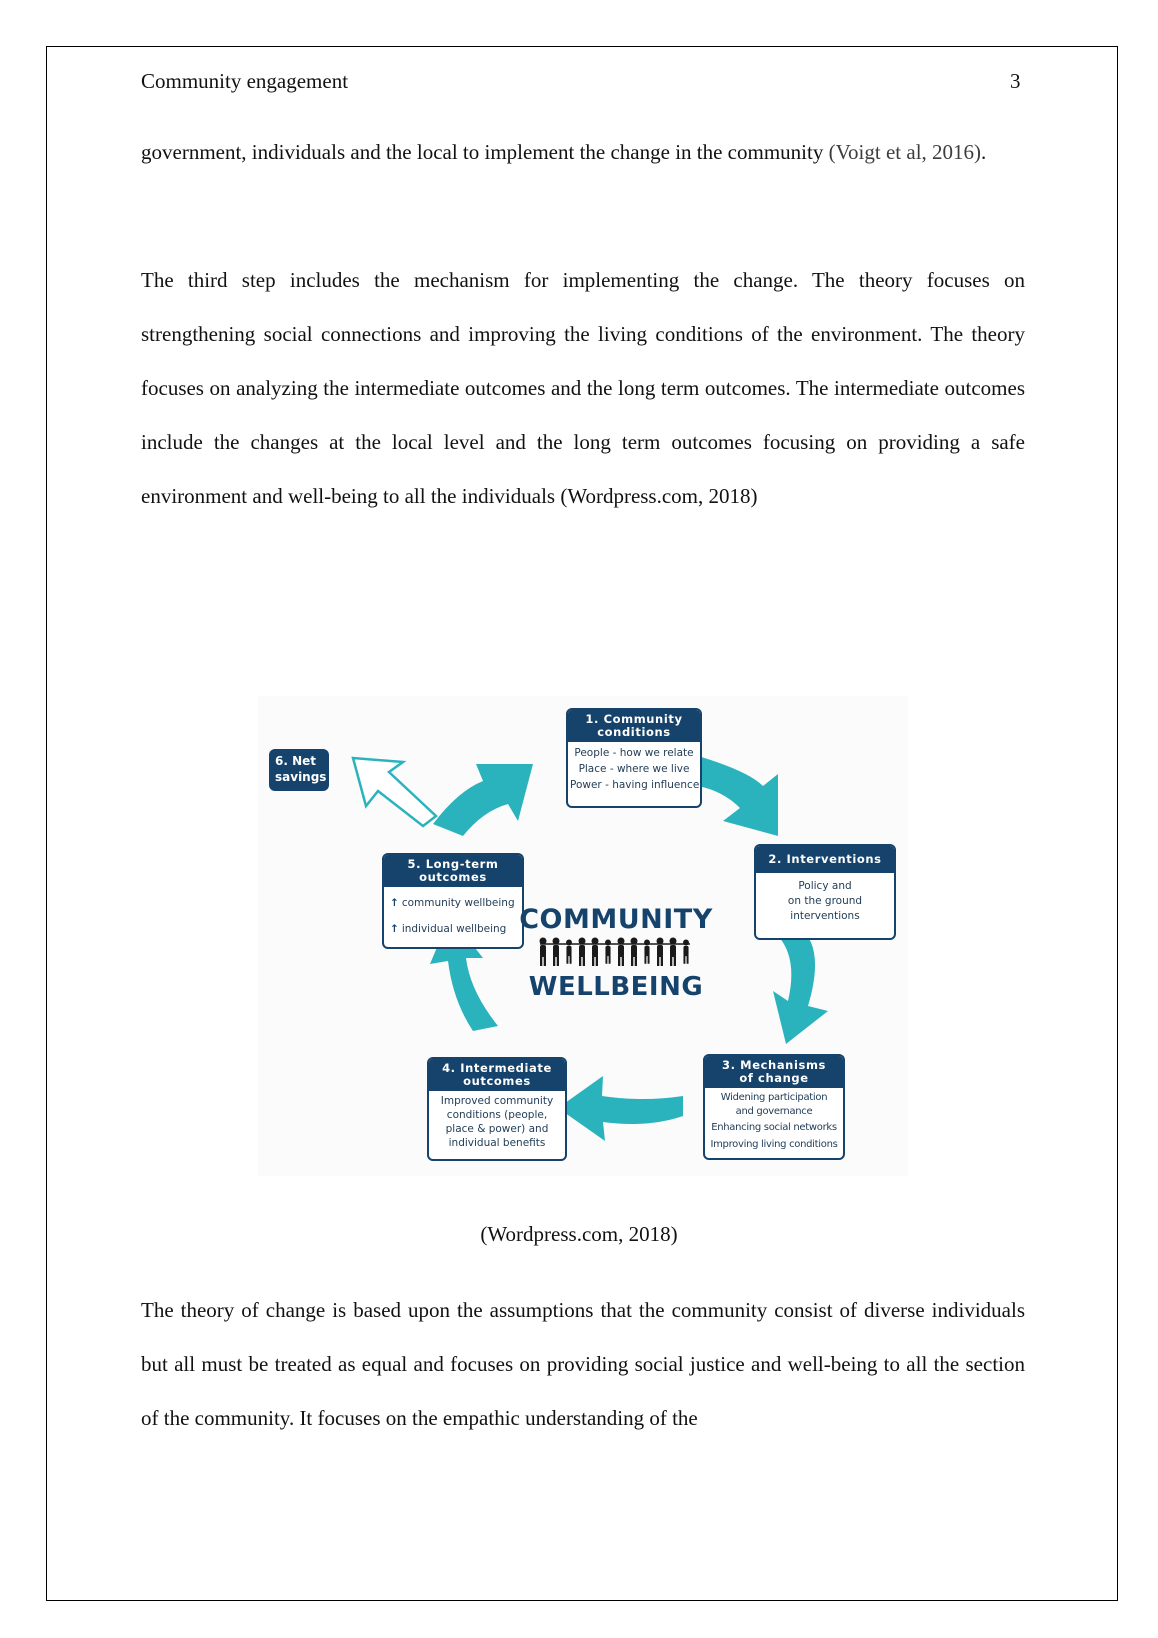  I want to click on running-header-title: Community engagement, so click(245, 81).